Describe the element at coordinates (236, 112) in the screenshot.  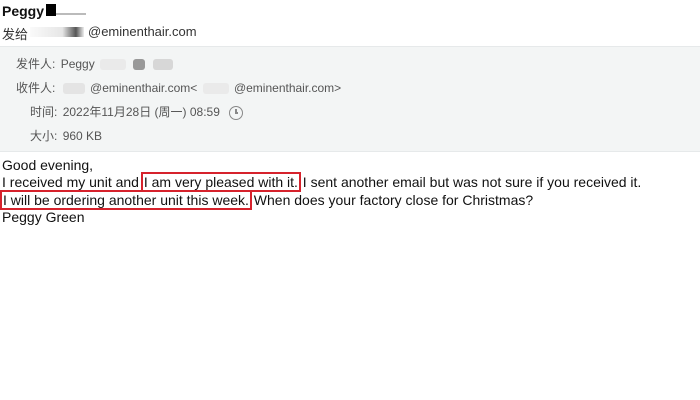
I see `clock-icon` at that location.